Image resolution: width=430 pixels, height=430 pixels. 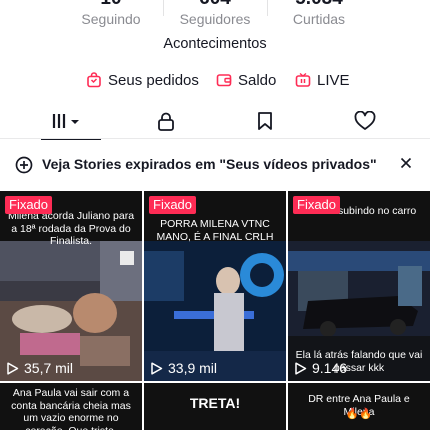 I want to click on following-count: 10, so click(x=111, y=5).